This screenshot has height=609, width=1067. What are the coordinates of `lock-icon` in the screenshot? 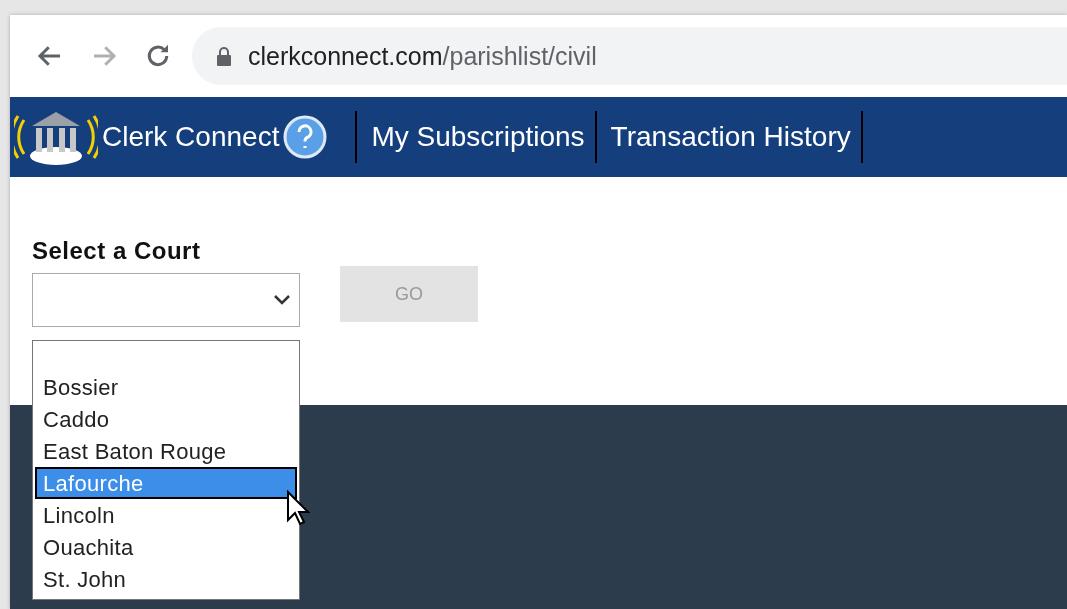 It's located at (224, 56).